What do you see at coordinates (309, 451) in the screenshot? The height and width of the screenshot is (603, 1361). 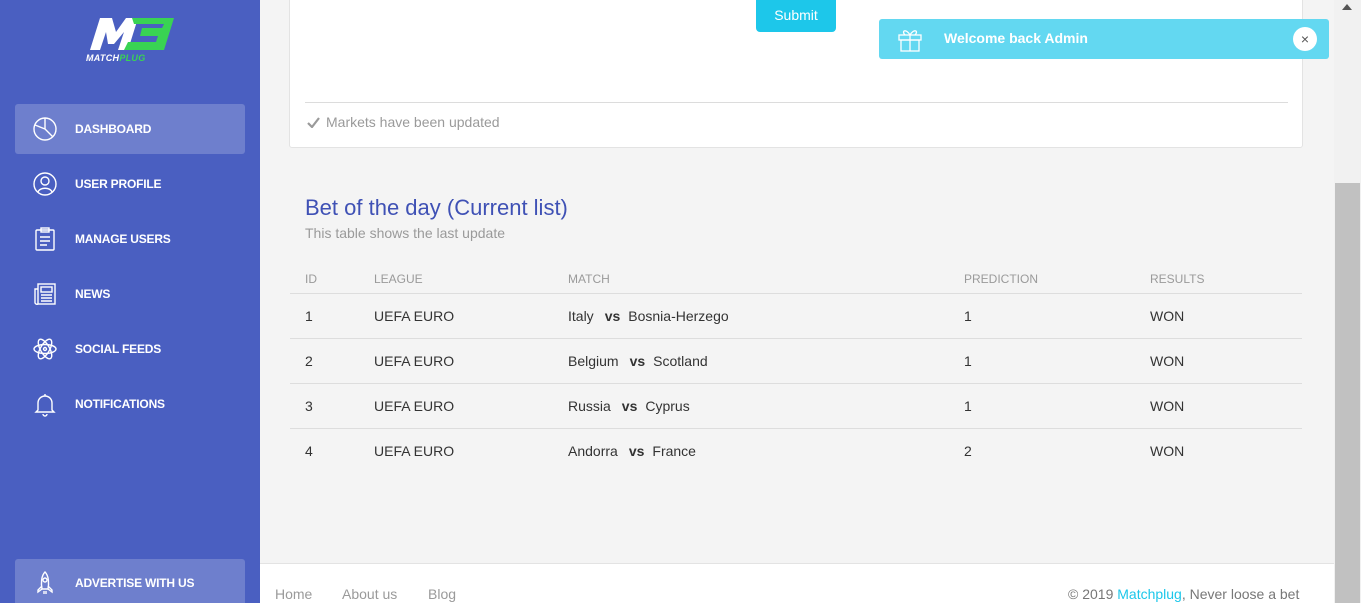 I see `cell-id: 4` at bounding box center [309, 451].